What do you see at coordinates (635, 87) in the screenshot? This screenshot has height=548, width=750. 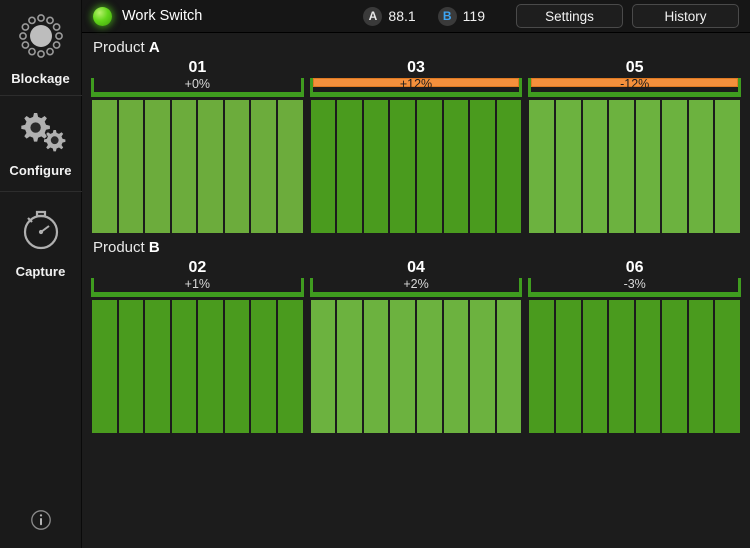 I see `section-bracket-05: -12%` at bounding box center [635, 87].